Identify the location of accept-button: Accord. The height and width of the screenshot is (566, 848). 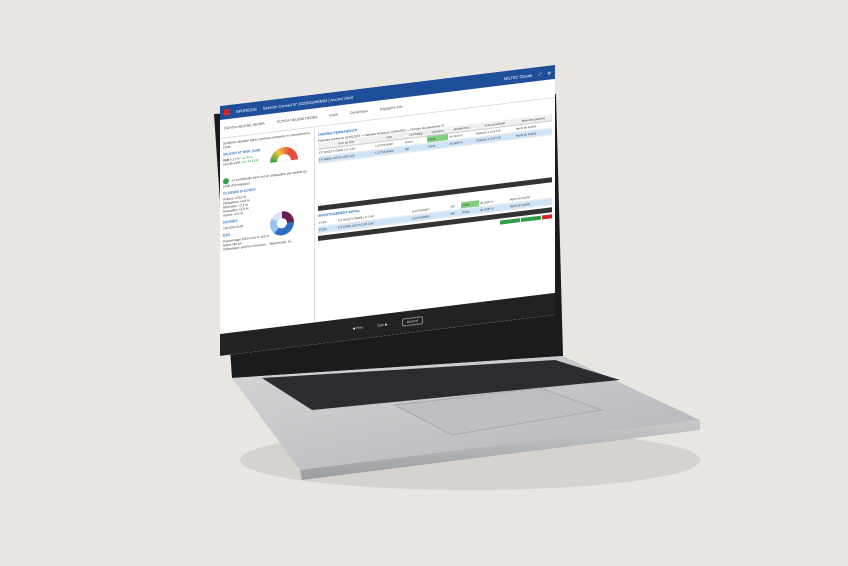
(412, 321).